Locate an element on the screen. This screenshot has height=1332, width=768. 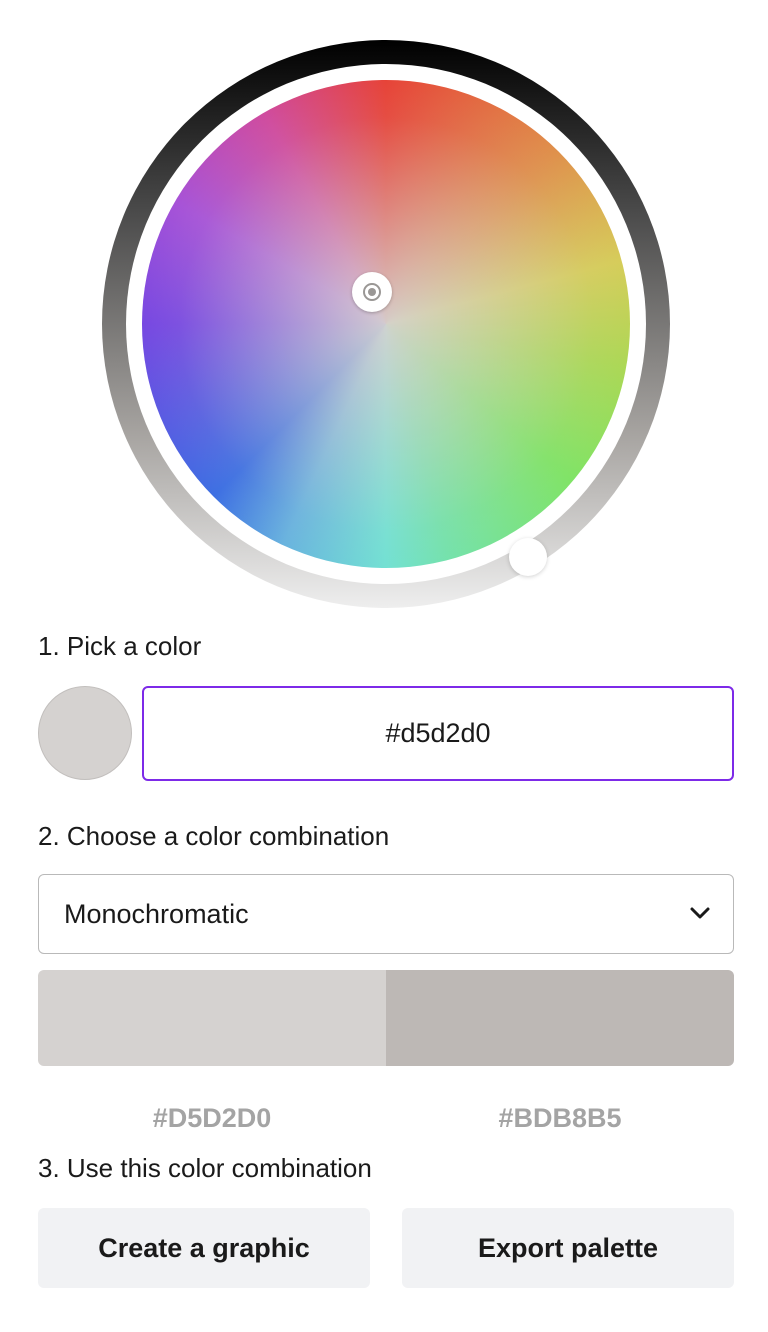
palette-strip is located at coordinates (386, 1018).